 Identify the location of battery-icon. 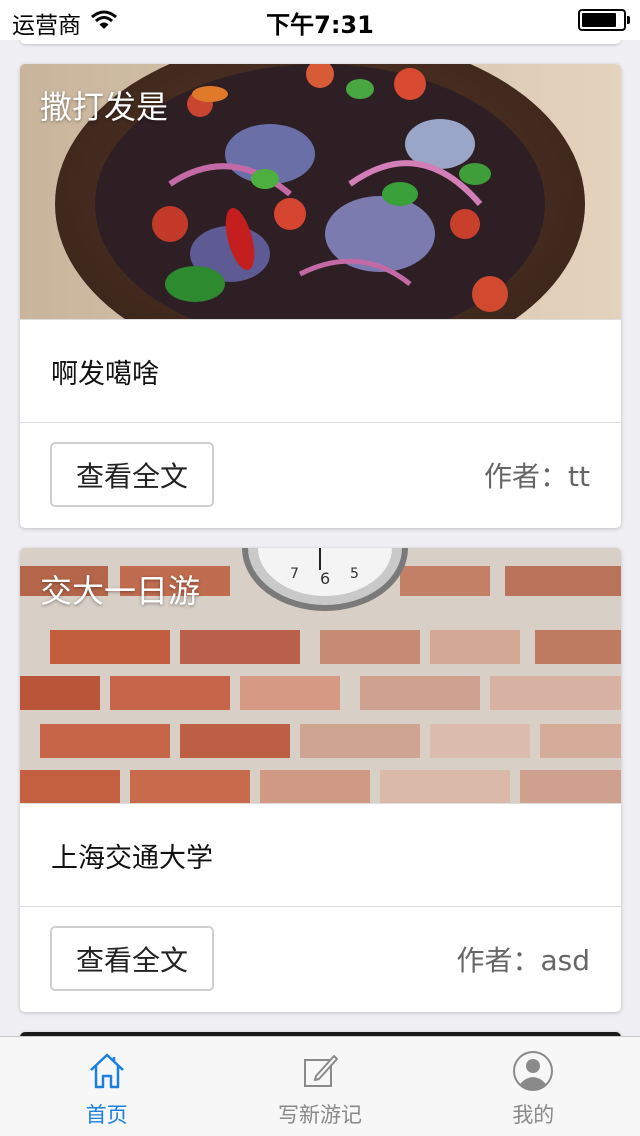
(604, 20).